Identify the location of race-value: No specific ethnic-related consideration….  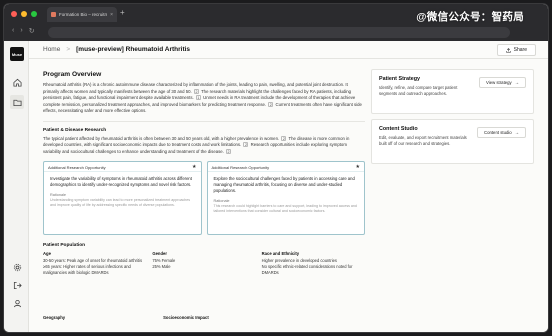
(307, 269).